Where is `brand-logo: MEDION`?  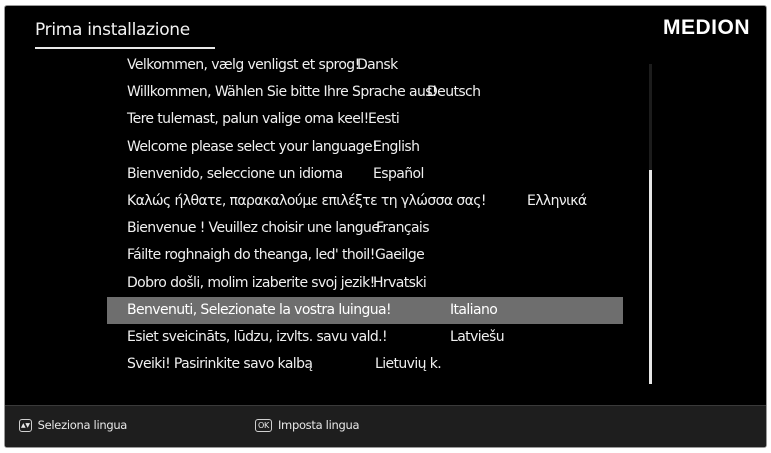 brand-logo: MEDION is located at coordinates (706, 27).